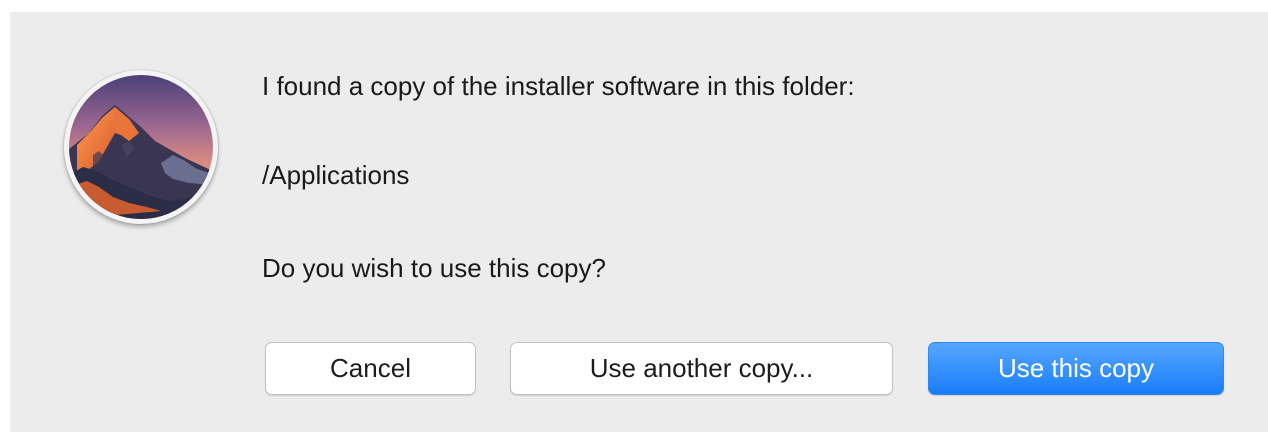  What do you see at coordinates (434, 268) in the screenshot?
I see `question-message: Do you wish to use this copy?` at bounding box center [434, 268].